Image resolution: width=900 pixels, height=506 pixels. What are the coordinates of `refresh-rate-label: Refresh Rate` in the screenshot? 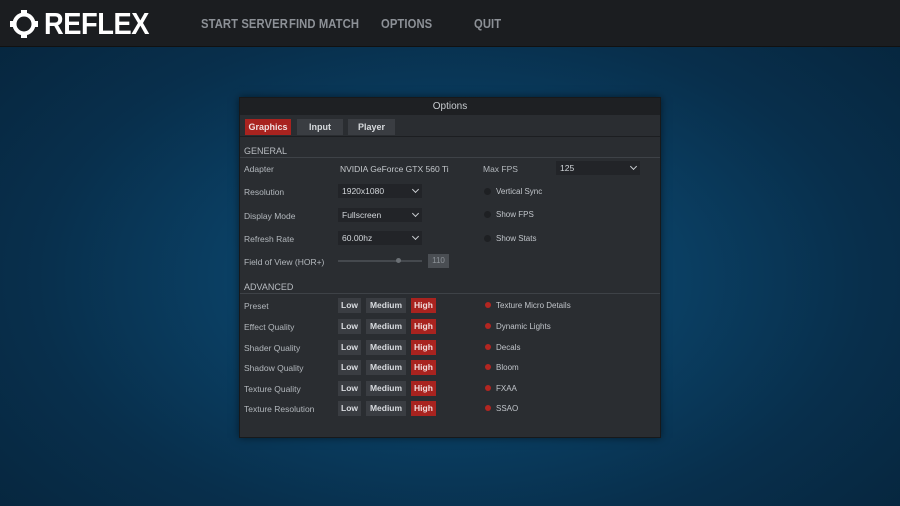 It's located at (269, 239).